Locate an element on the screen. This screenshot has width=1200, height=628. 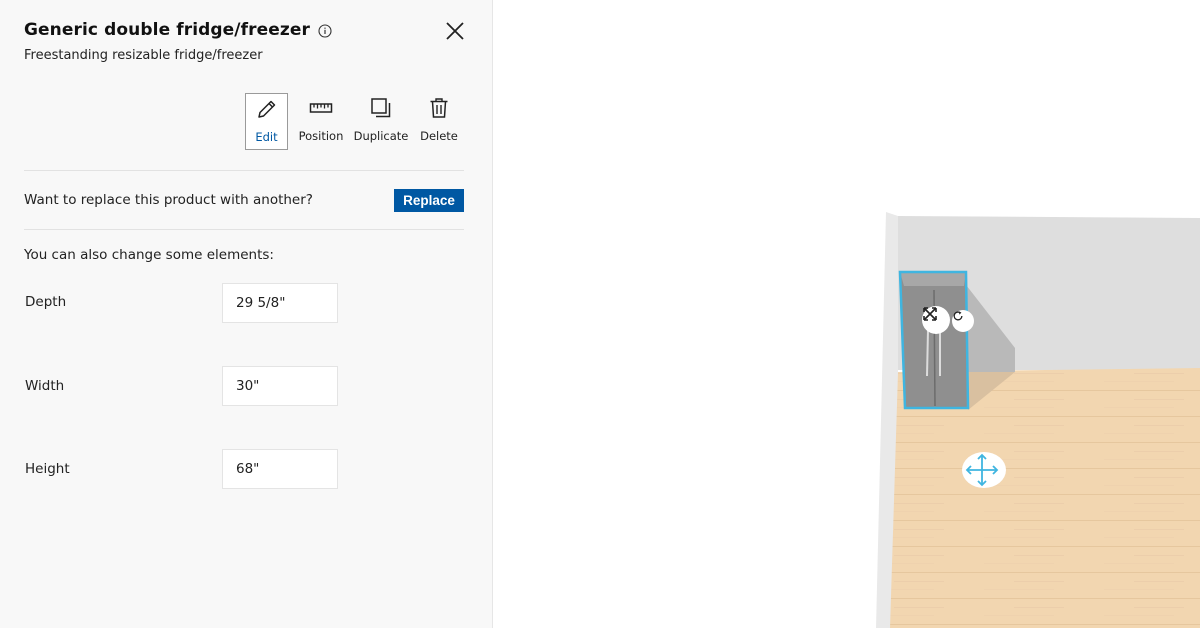
replace-button: Replace is located at coordinates (429, 200).